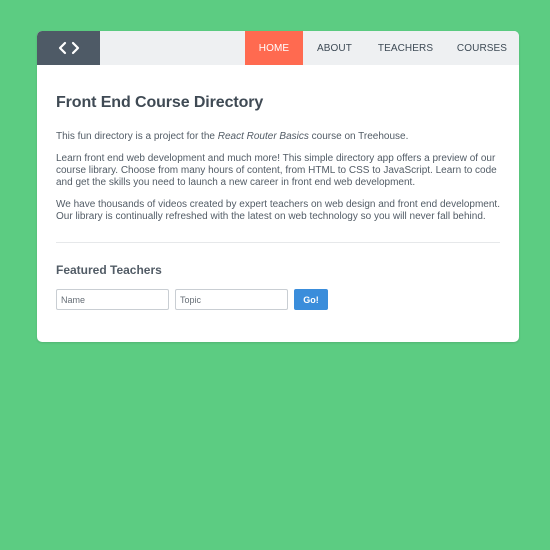 This screenshot has height=550, width=550. I want to click on top-navbar: HOME ABOUT TEACHERS COURSES, so click(278, 48).